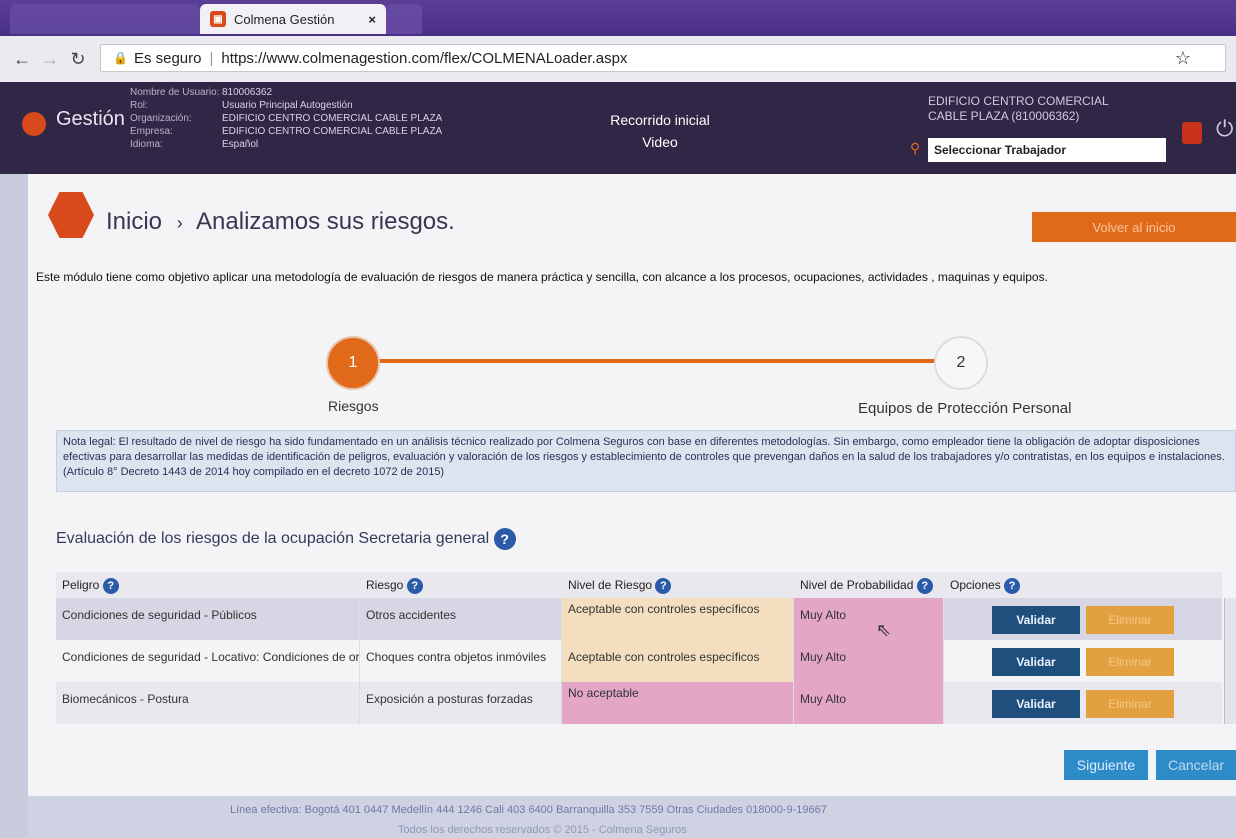 This screenshot has height=838, width=1236. I want to click on mouse-cursor-icon: ⇖, so click(884, 630).